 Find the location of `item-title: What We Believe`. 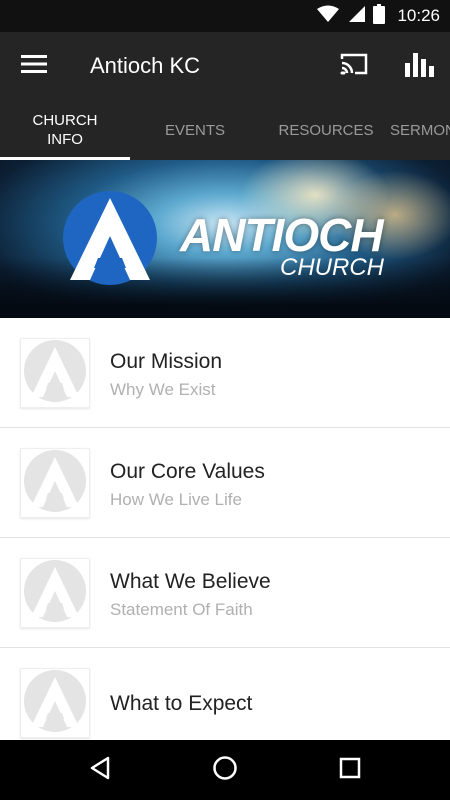

item-title: What We Believe is located at coordinates (190, 581).